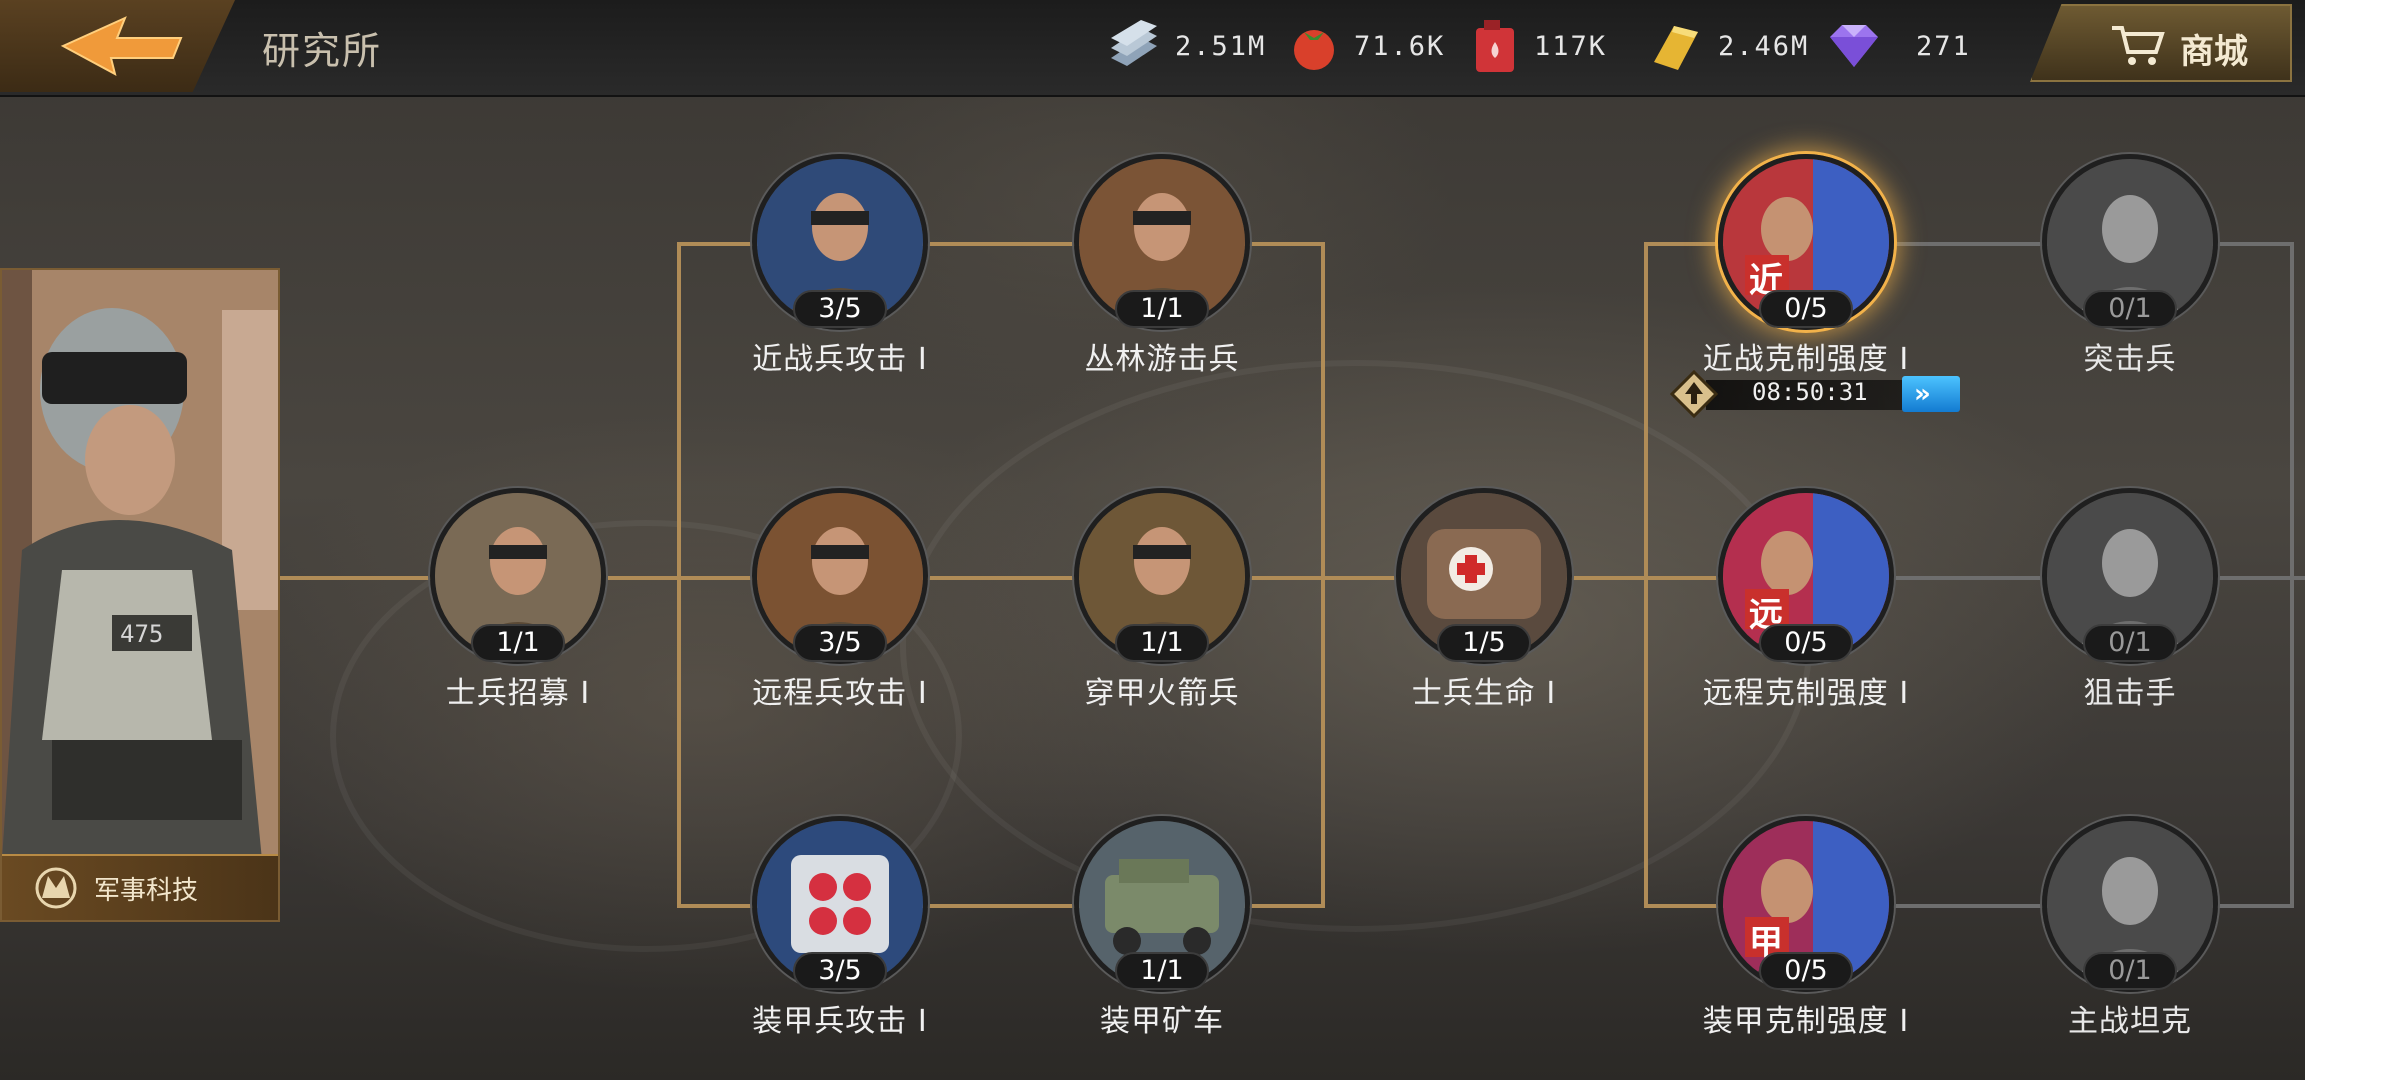  What do you see at coordinates (518, 693) in the screenshot?
I see `node-name: 士兵招募 I` at bounding box center [518, 693].